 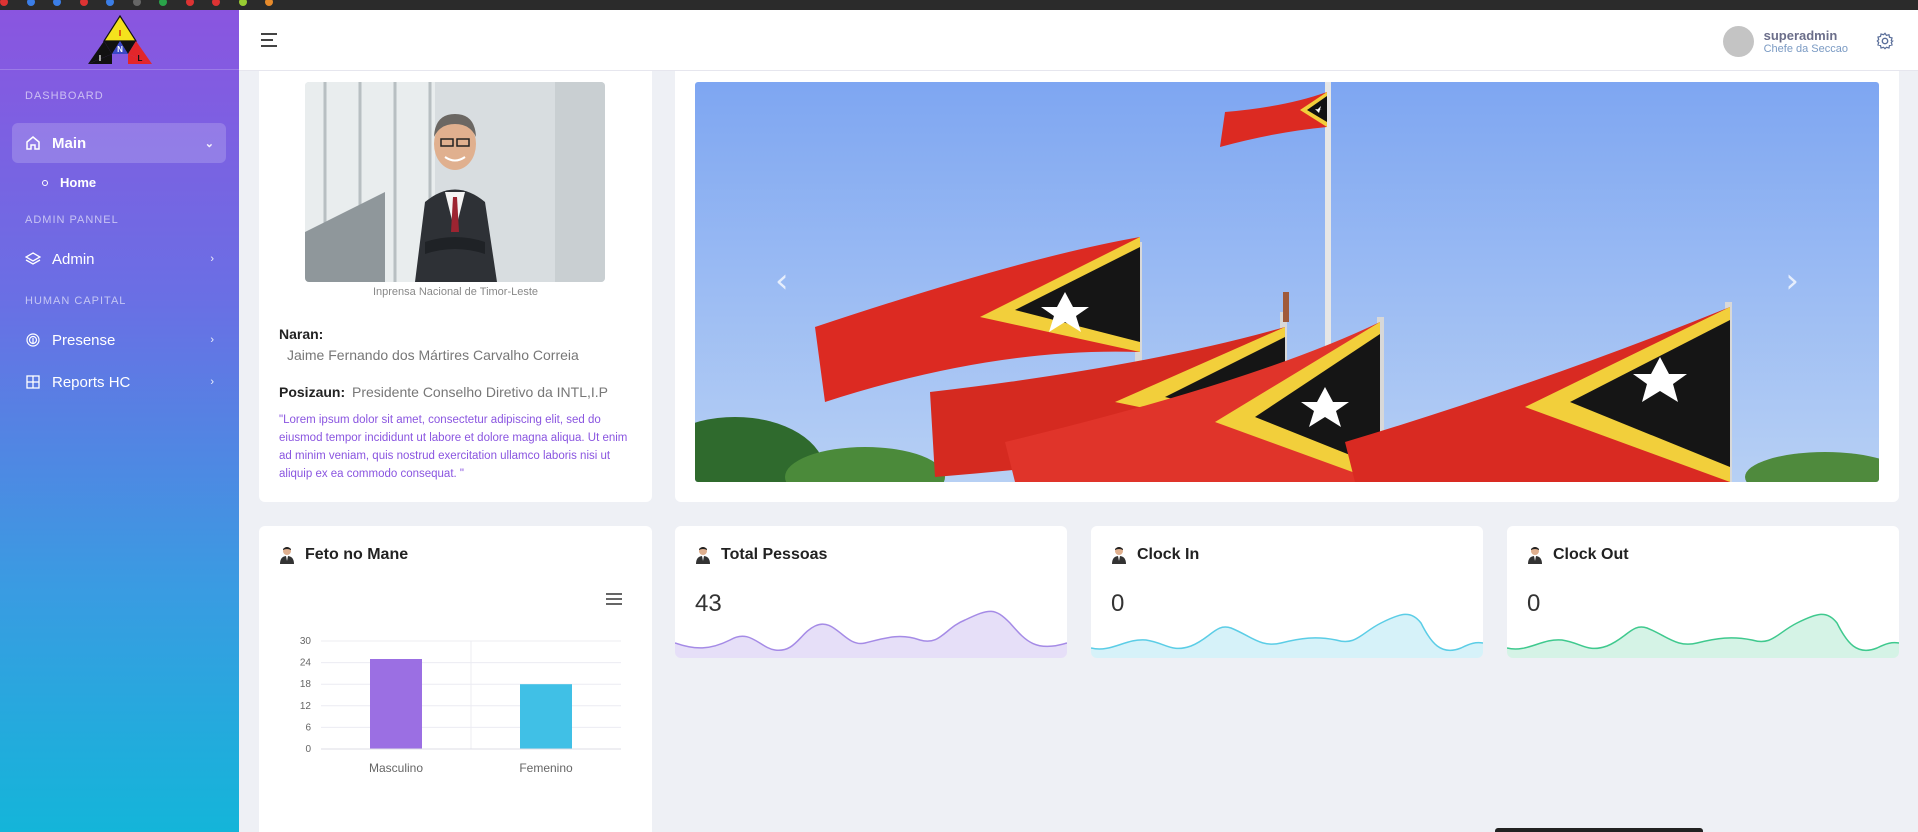 I want to click on sidebar-item-label: Main, so click(x=69, y=143).